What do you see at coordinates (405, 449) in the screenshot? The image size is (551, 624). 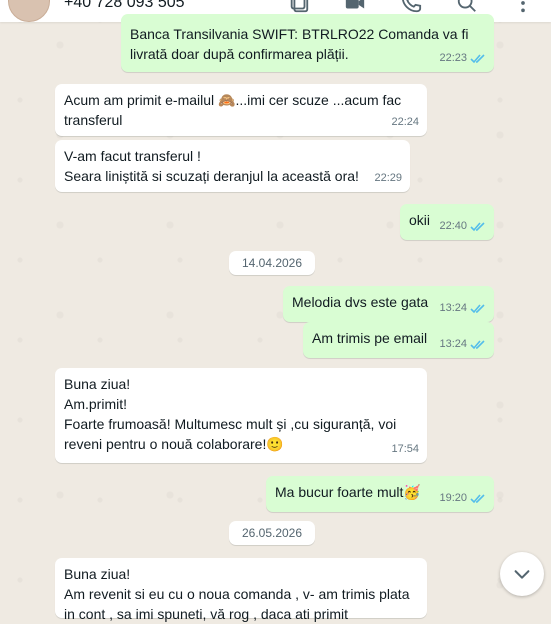 I see `message-timestamp: 17:54` at bounding box center [405, 449].